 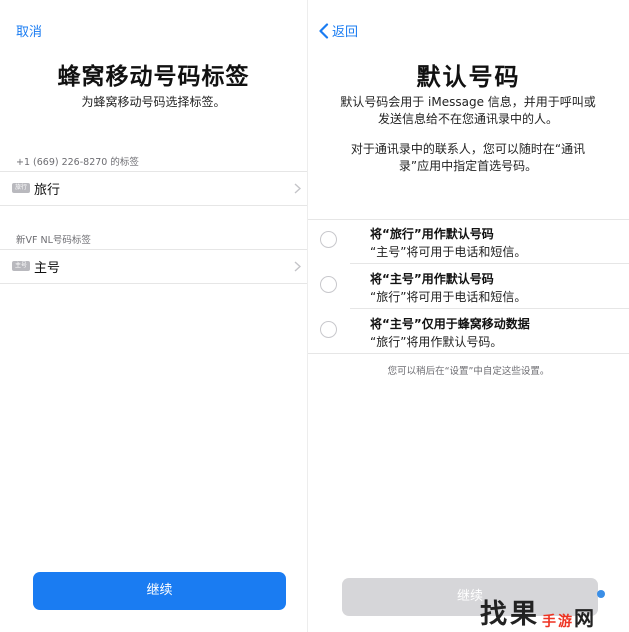 What do you see at coordinates (47, 190) in the screenshot?
I see `label-row-text: 旅行` at bounding box center [47, 190].